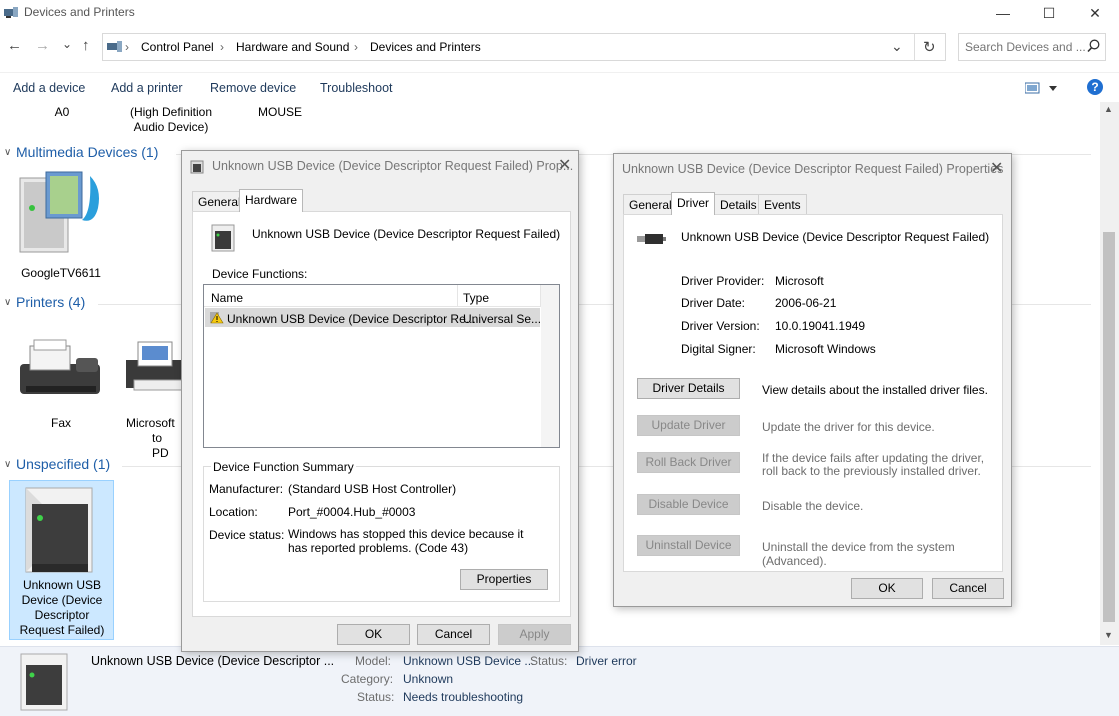 The width and height of the screenshot is (1119, 716). I want to click on up-button: ↑, so click(86, 45).